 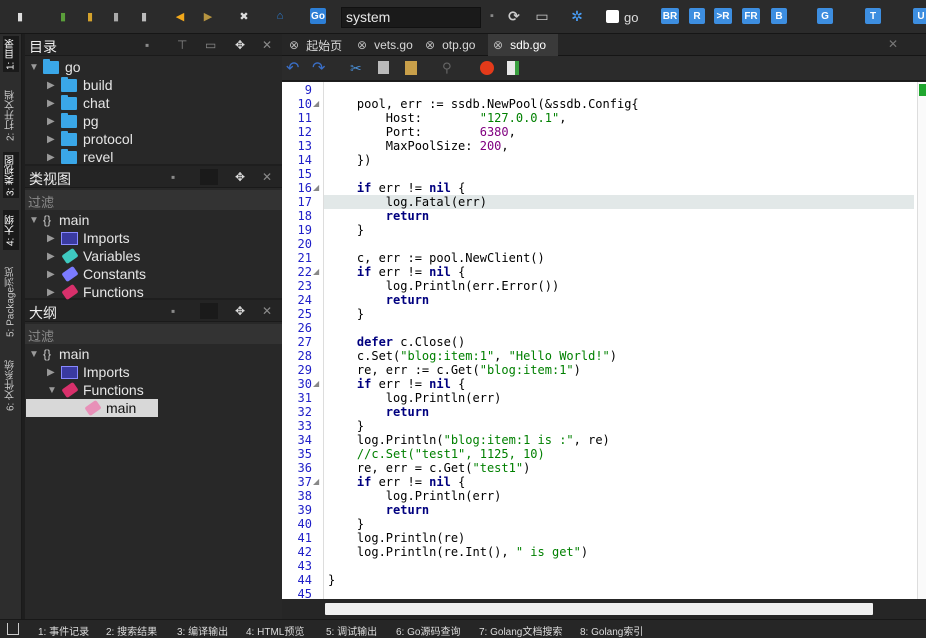 I want to click on outline-item-main-func-selected: main, so click(x=92, y=408).